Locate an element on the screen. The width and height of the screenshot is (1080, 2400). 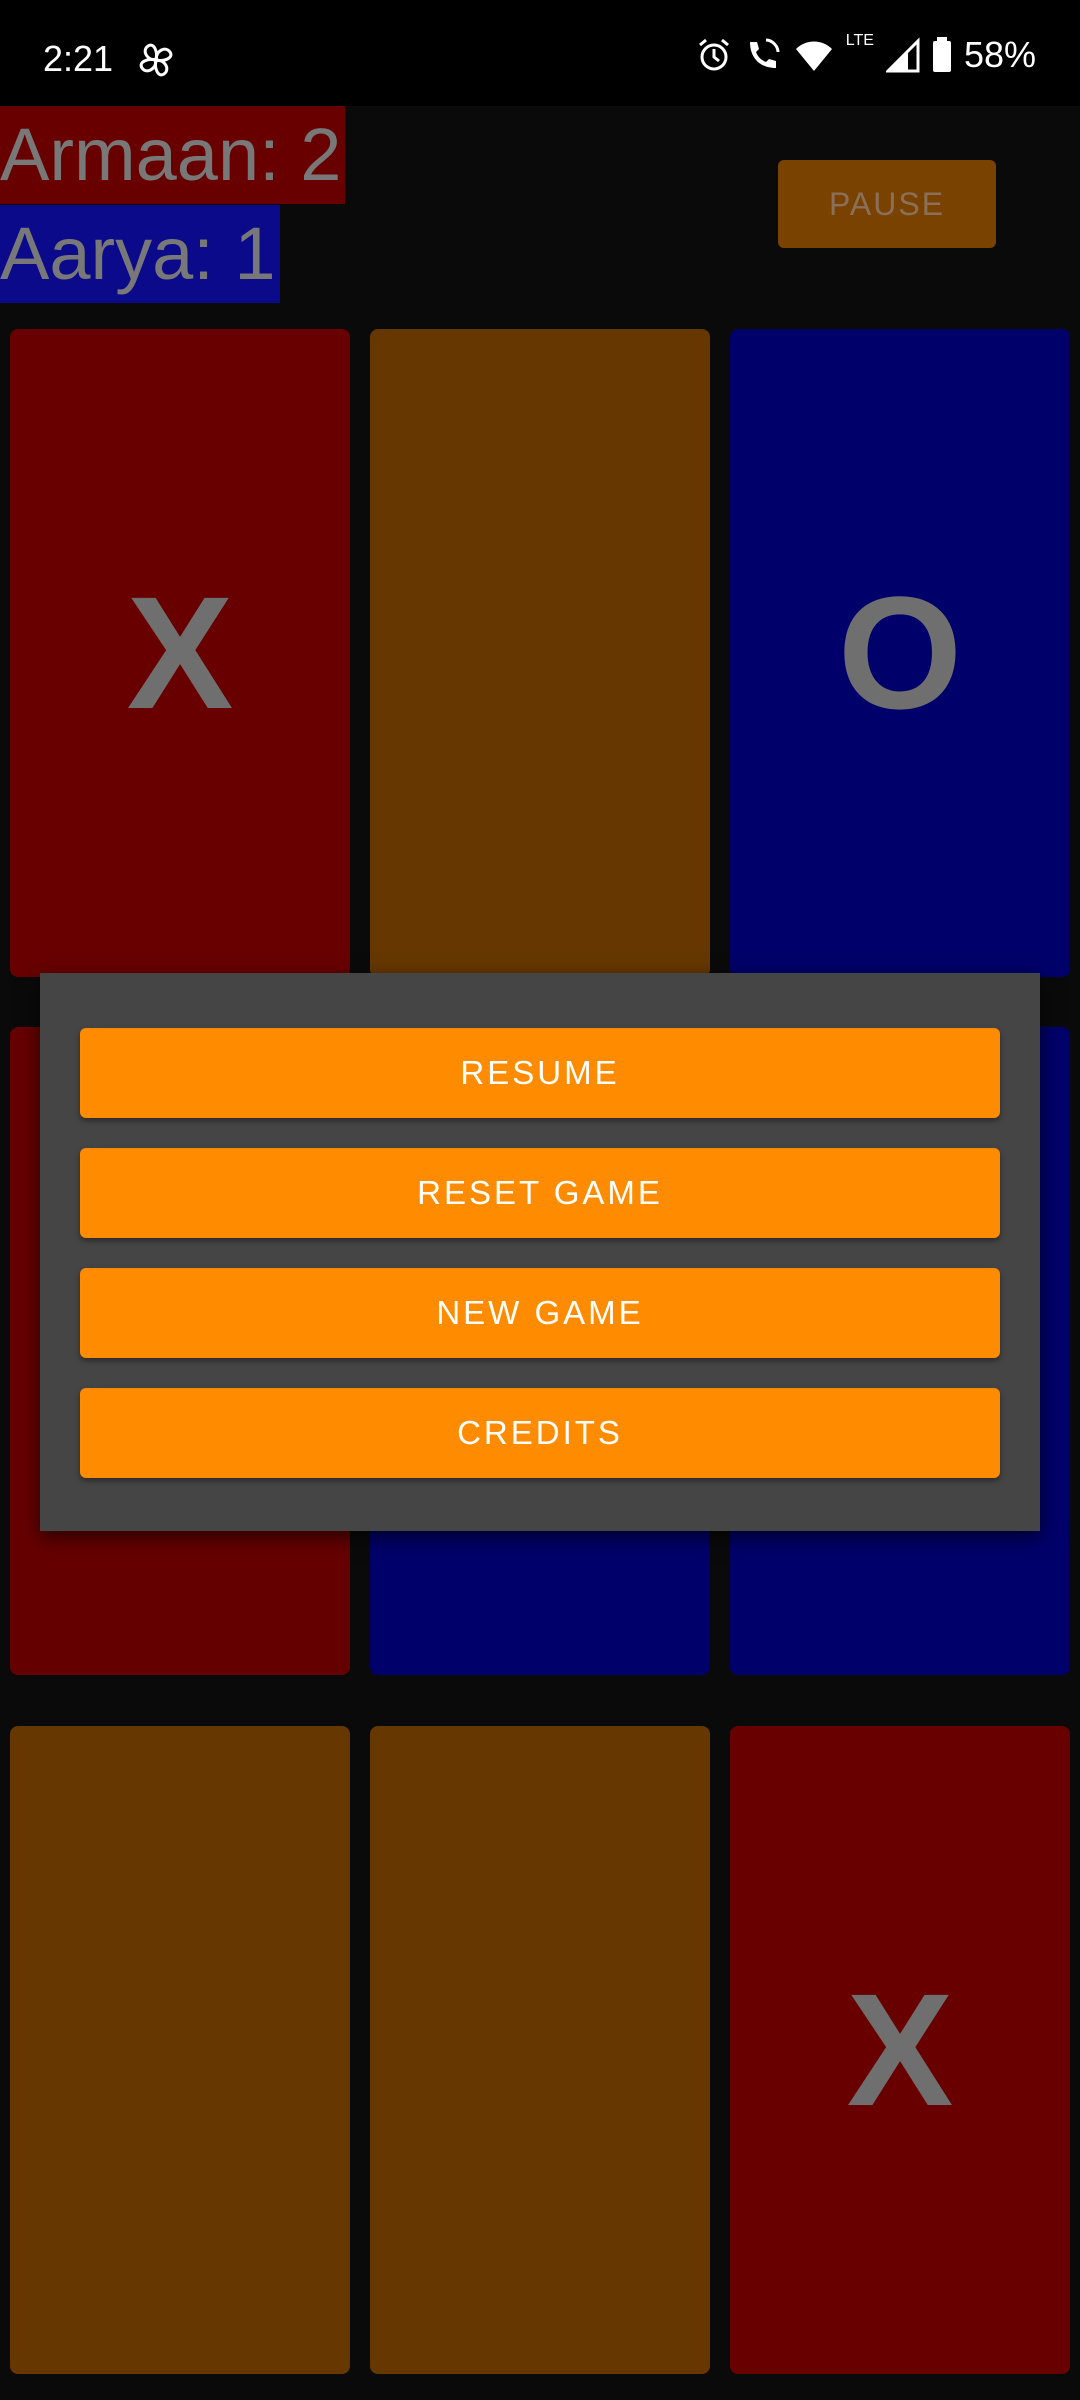
resume-button: RESUME is located at coordinates (540, 1073).